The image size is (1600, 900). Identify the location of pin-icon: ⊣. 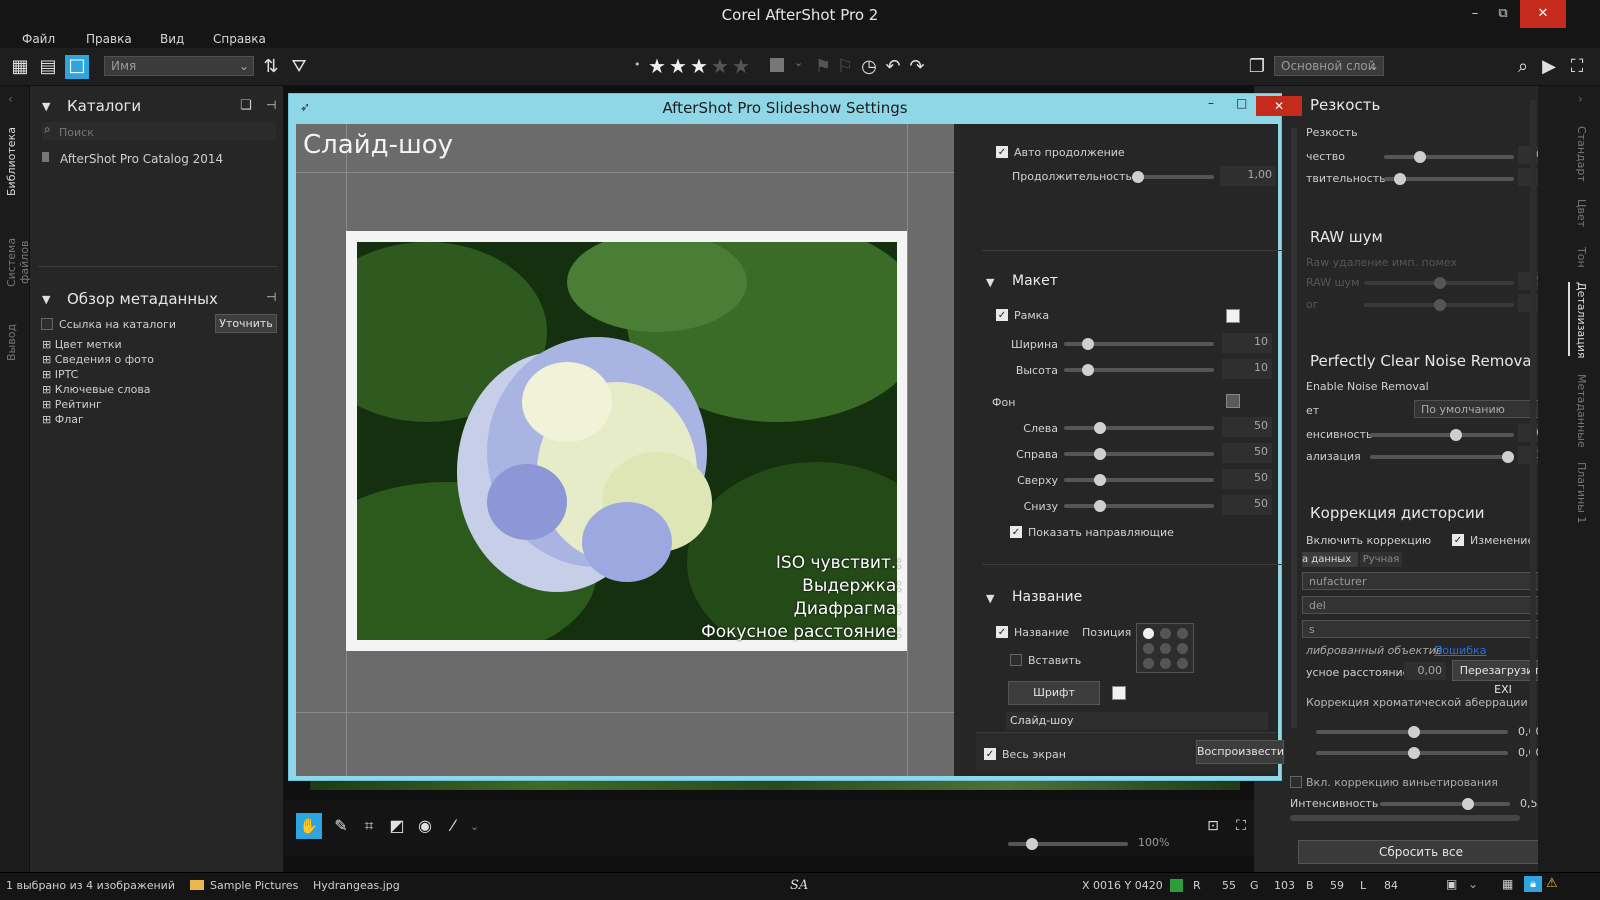
(271, 297).